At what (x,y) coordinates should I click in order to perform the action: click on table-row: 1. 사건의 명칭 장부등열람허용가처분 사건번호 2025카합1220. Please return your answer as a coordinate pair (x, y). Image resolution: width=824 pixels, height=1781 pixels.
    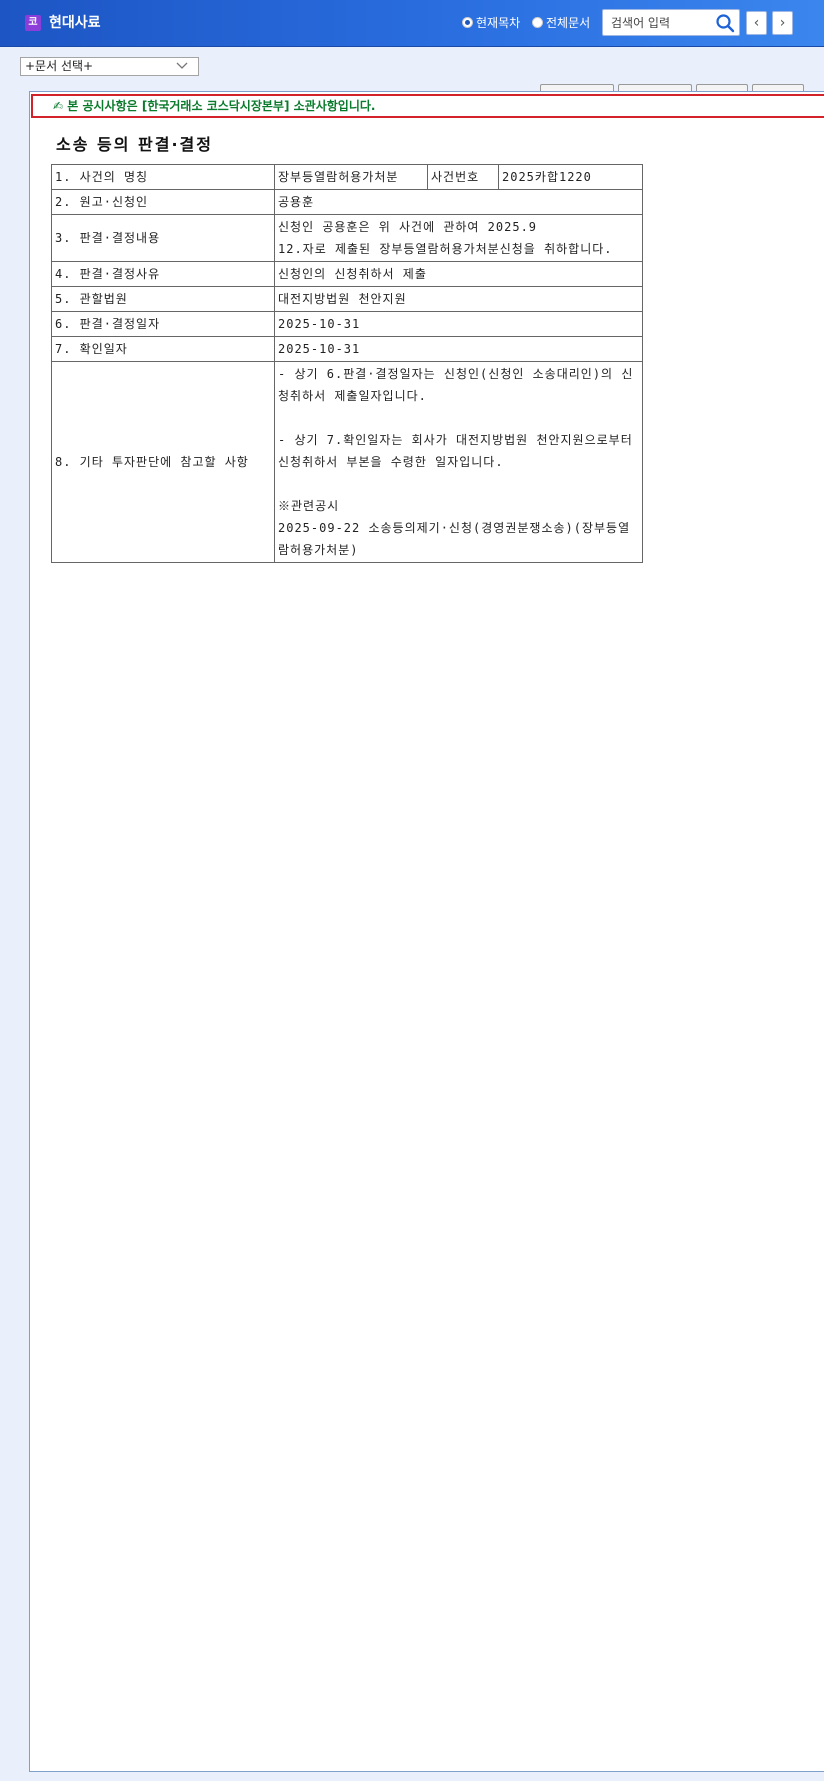
    Looking at the image, I should click on (347, 177).